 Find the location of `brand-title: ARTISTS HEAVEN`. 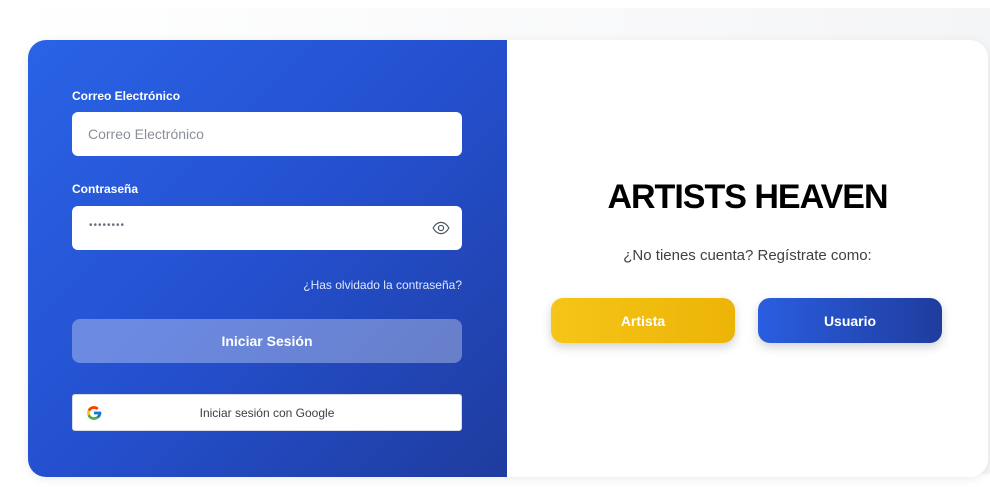

brand-title: ARTISTS HEAVEN is located at coordinates (747, 197).